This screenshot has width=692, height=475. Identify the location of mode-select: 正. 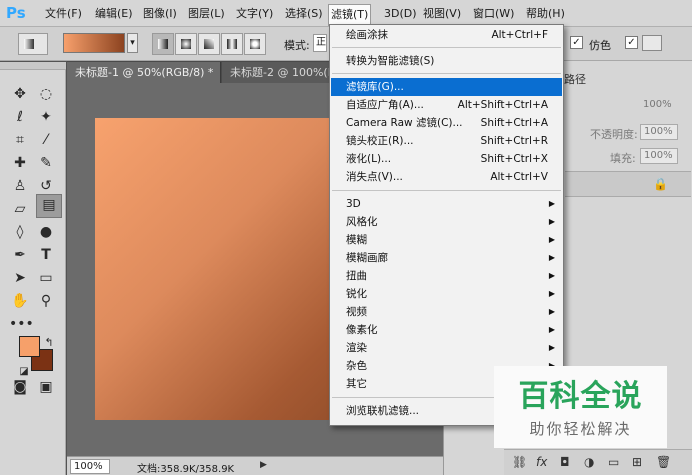
(320, 43).